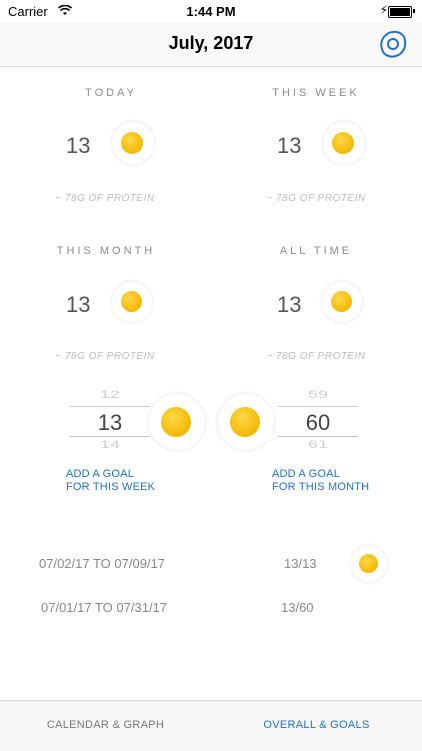 The height and width of the screenshot is (751, 422). I want to click on picker-selected-value: 60, so click(318, 422).